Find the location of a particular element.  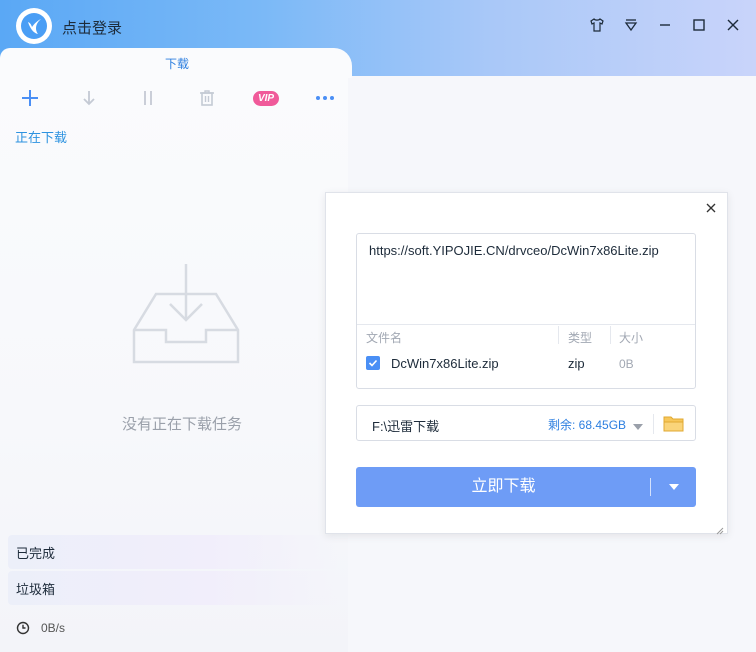

download-now-label: 立即下载 is located at coordinates (503, 486).